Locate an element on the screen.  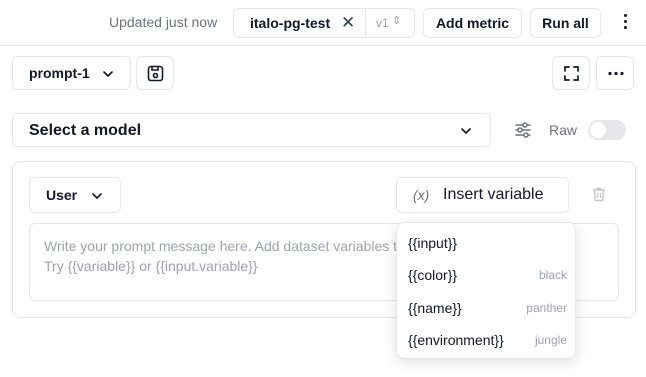
raw-toggle is located at coordinates (607, 130).